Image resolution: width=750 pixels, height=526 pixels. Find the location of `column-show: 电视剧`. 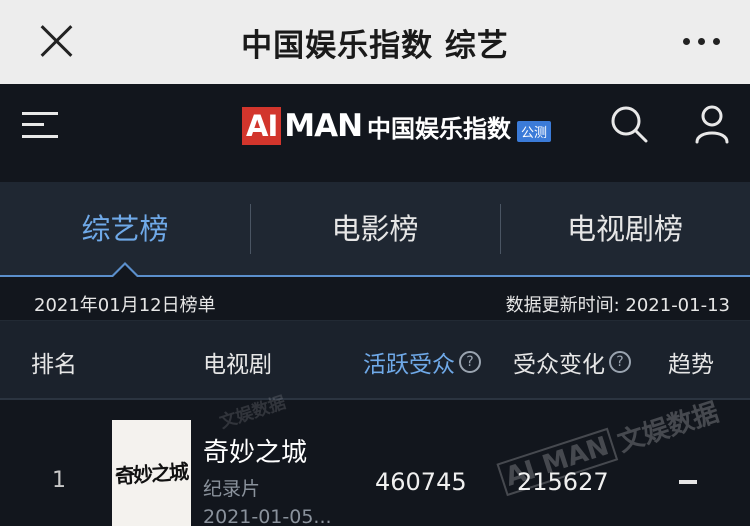

column-show: 电视剧 is located at coordinates (237, 365).